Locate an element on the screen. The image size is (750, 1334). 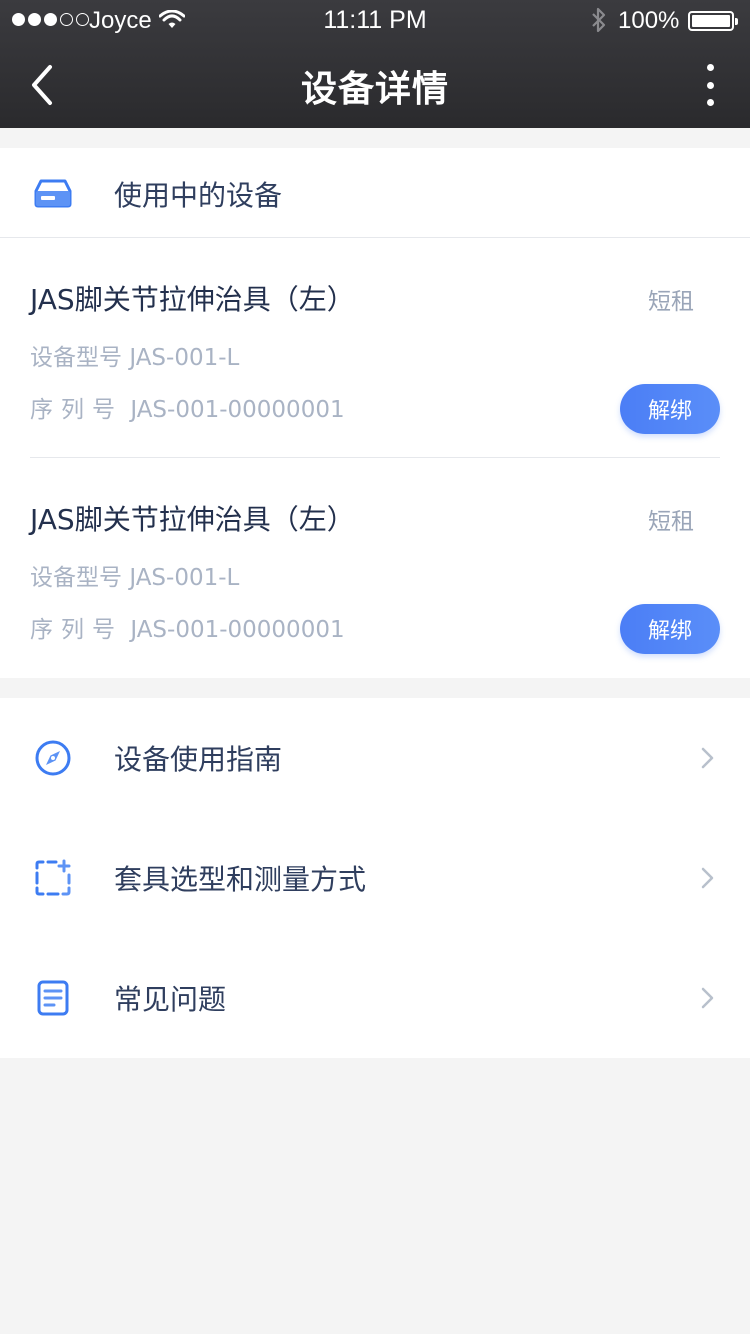
menu-label: 常见问题 is located at coordinates (170, 999).